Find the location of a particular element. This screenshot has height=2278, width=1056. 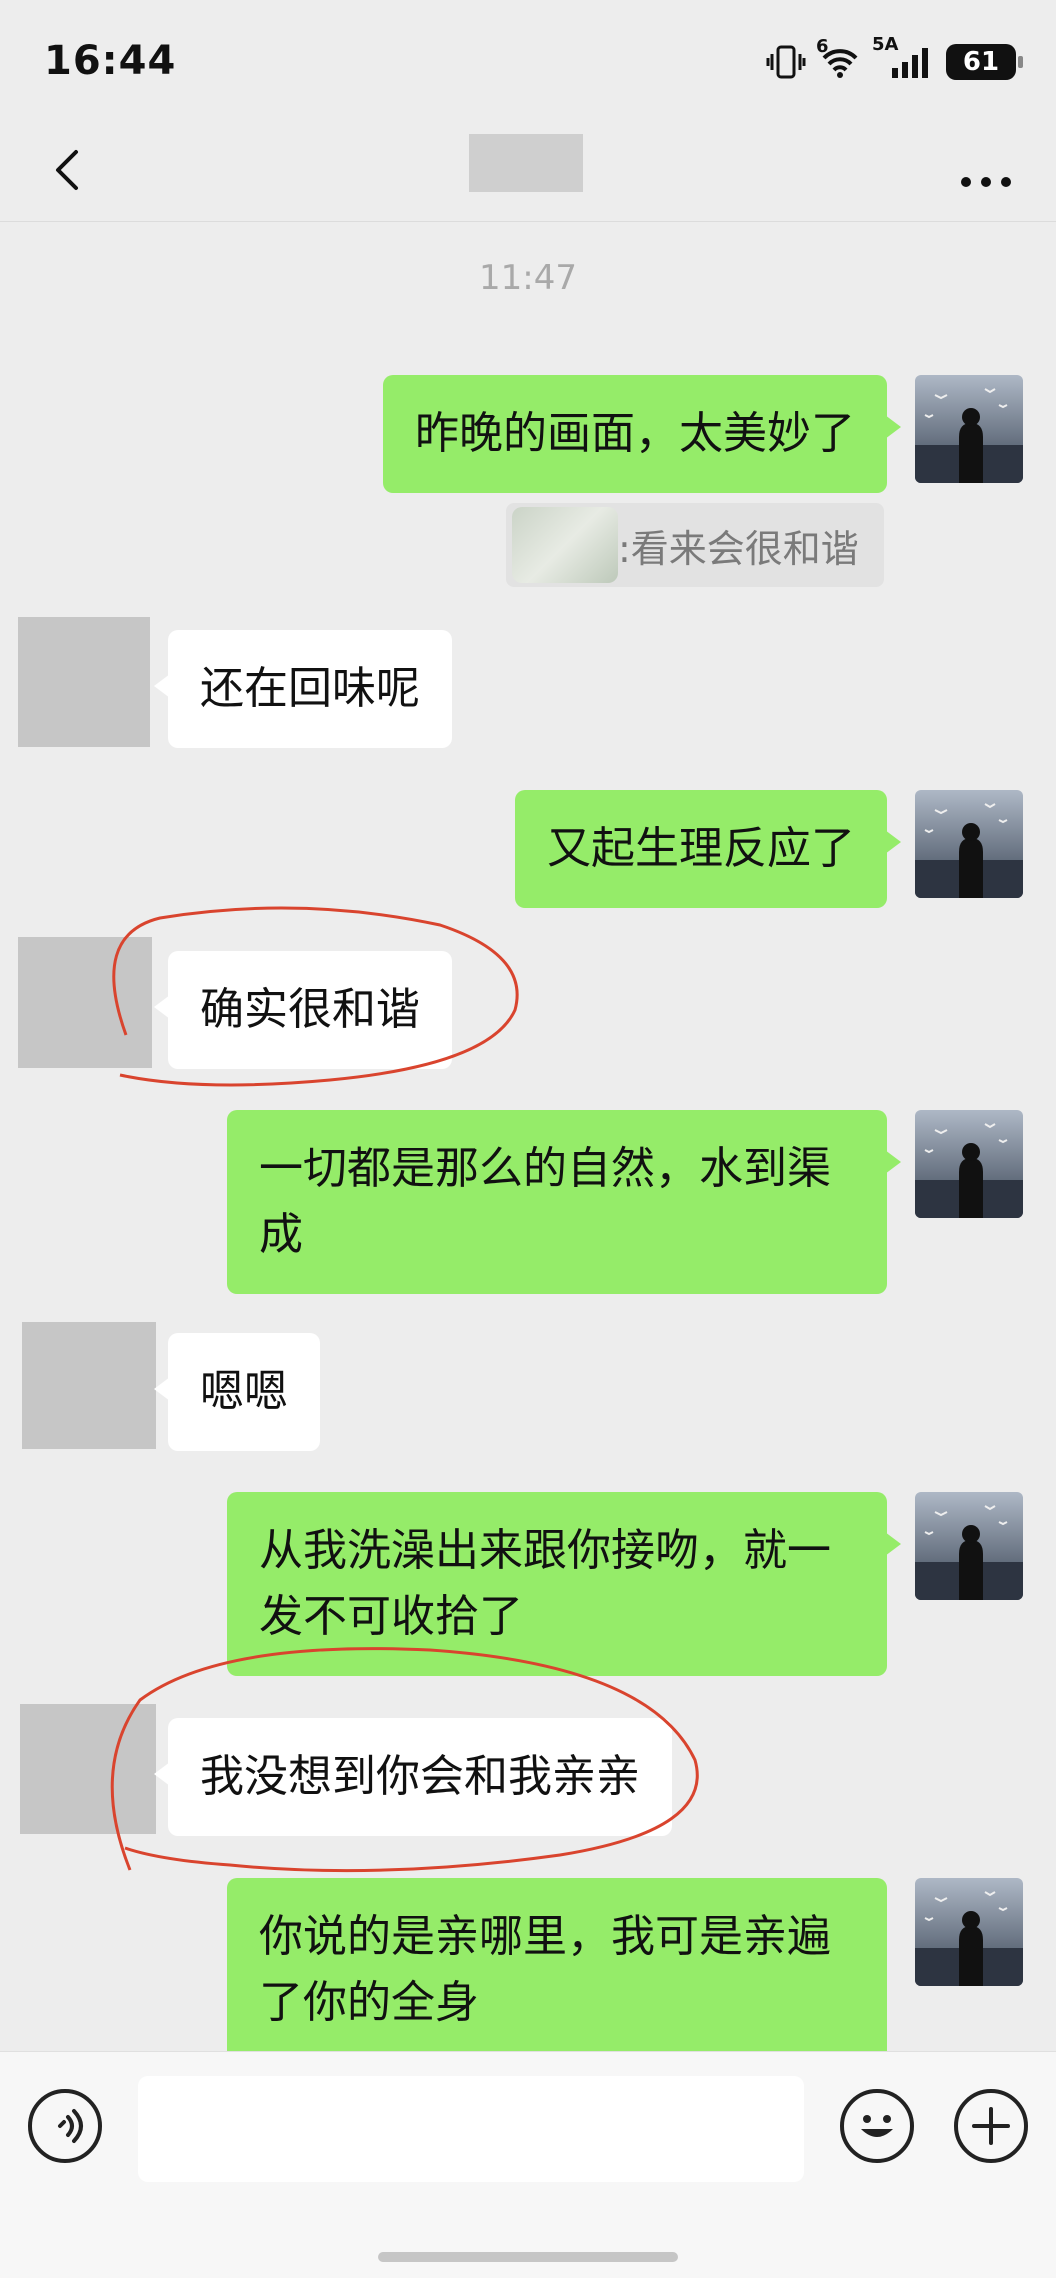

message-bubble-received: 还在回味呢 is located at coordinates (303, 689).